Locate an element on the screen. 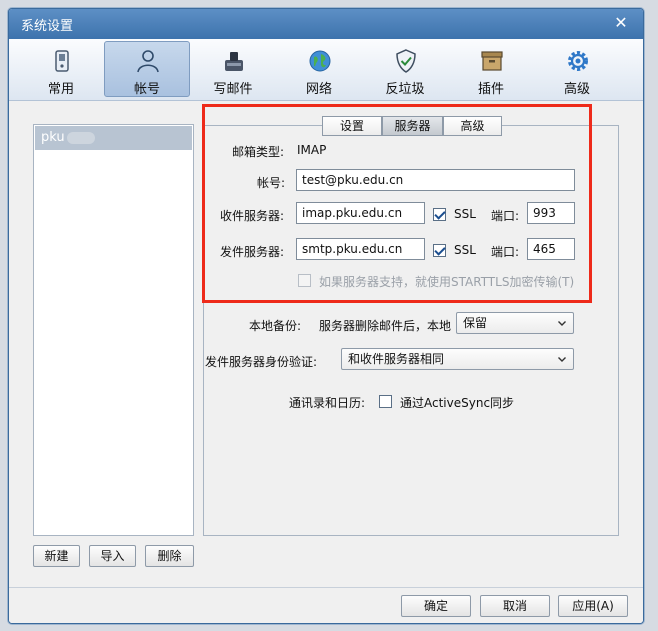  toolbar-item-network: 网络 is located at coordinates (319, 69).